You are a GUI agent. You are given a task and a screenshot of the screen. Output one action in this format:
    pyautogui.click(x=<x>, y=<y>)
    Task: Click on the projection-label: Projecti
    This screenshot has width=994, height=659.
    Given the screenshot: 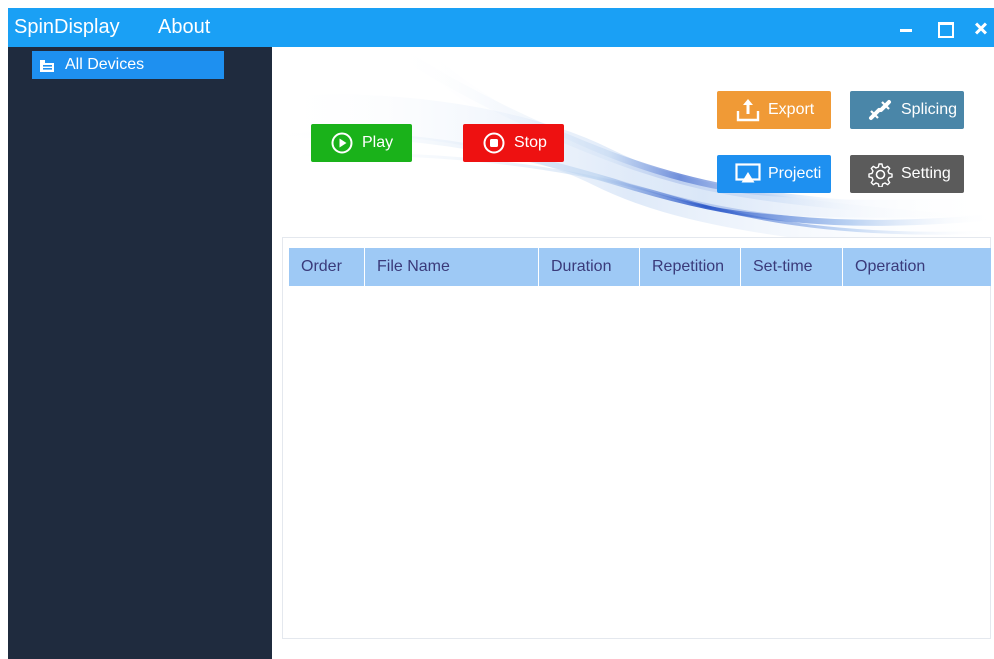 What is the action you would take?
    pyautogui.click(x=795, y=173)
    